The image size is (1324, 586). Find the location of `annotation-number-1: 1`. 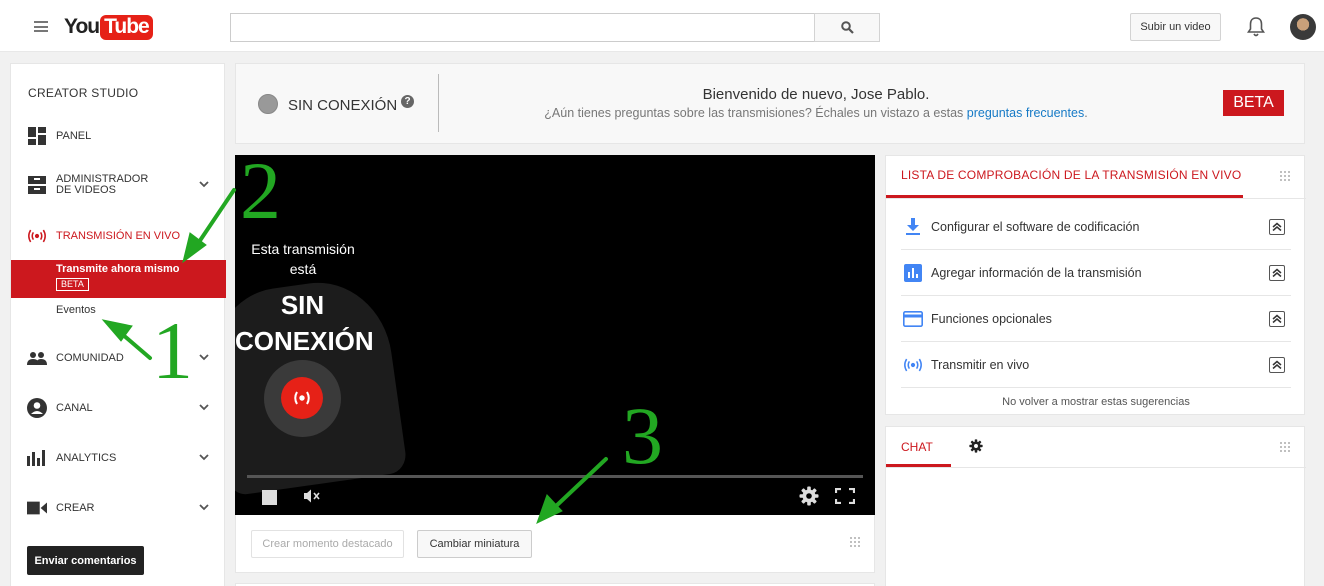

annotation-number-1: 1 is located at coordinates (172, 350).